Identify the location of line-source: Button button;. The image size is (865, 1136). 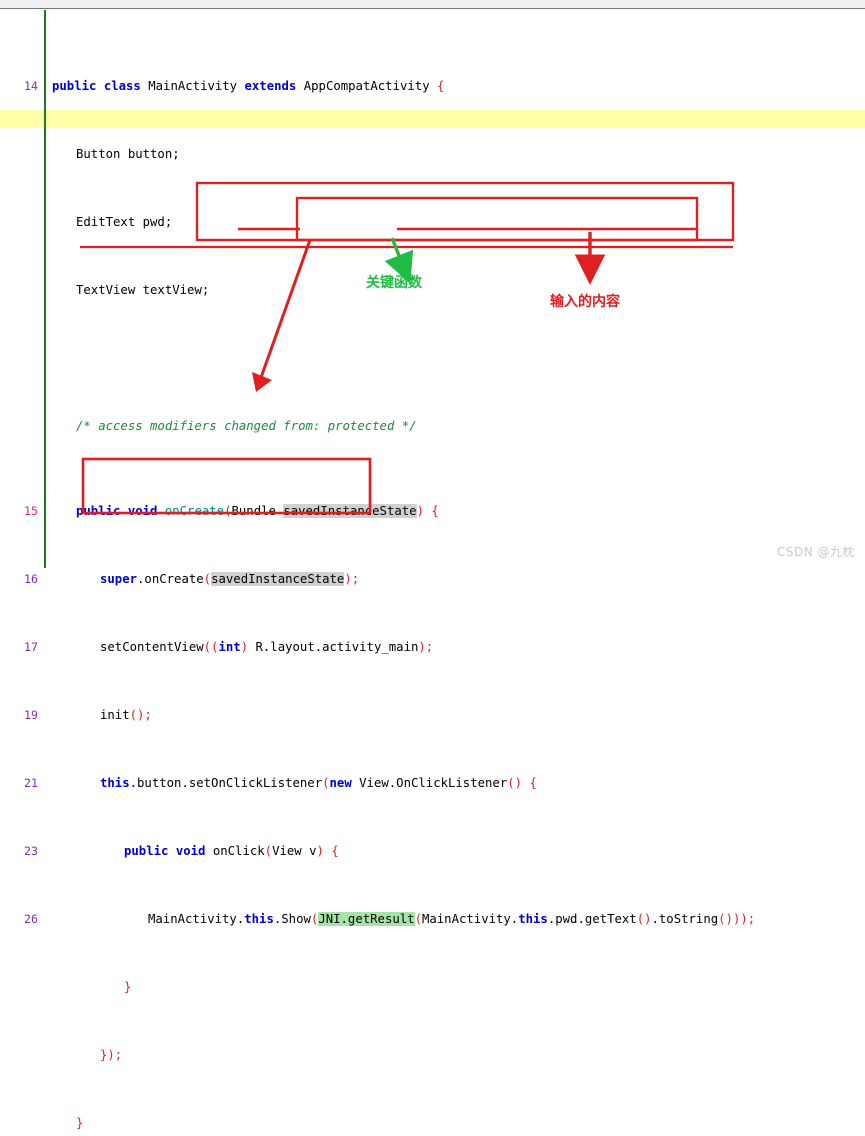
(128, 154).